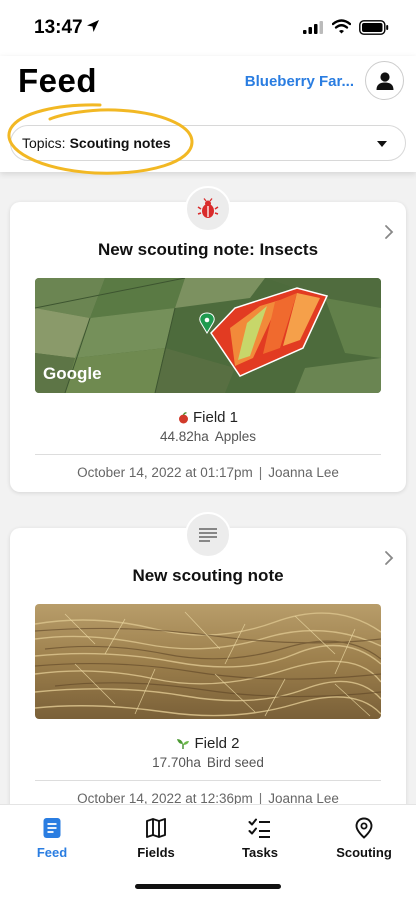  I want to click on tab-label: Scouting, so click(364, 852).